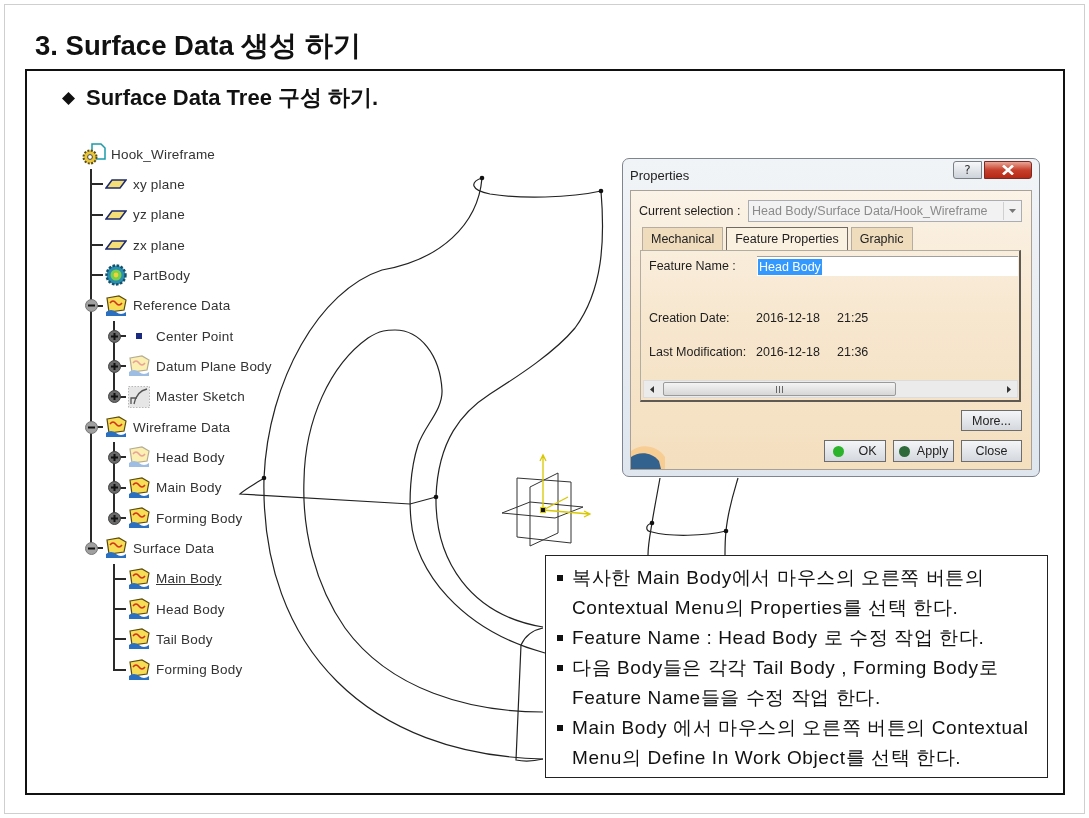 The height and width of the screenshot is (818, 1089). Describe the element at coordinates (232, 98) in the screenshot. I see `section-heading: Surface Data Tree 구성 하기.` at that location.